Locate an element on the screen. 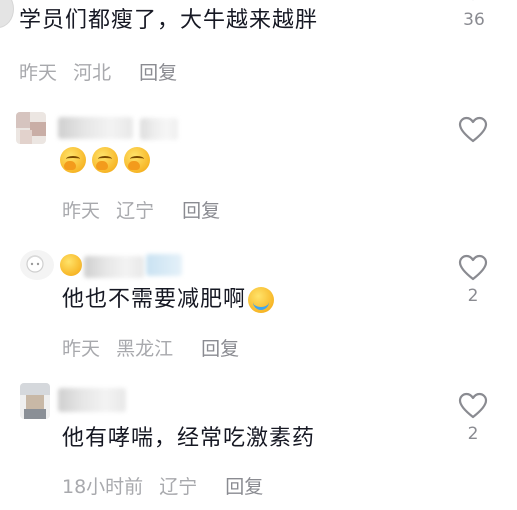  comment-location: 黑龙江 is located at coordinates (145, 349).